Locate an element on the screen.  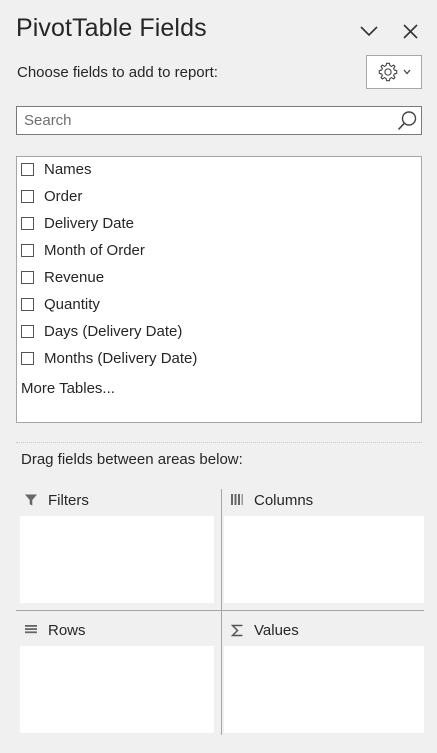
field-item-months-delivery-date: Months (Delivery Date) is located at coordinates (109, 358).